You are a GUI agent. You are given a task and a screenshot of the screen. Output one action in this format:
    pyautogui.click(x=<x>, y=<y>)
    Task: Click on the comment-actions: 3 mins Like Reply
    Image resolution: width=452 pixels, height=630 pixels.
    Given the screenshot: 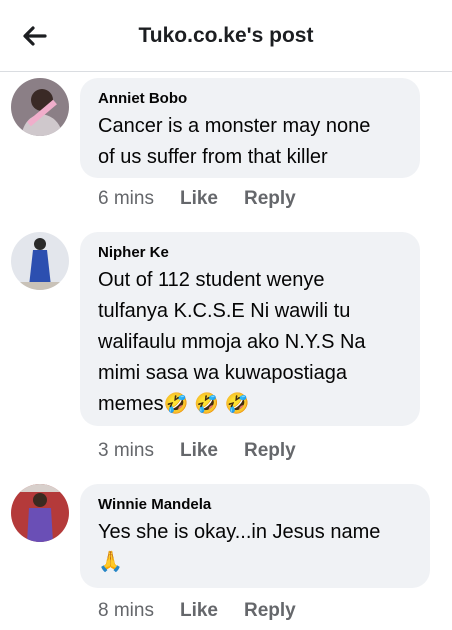 What is the action you would take?
    pyautogui.click(x=197, y=451)
    